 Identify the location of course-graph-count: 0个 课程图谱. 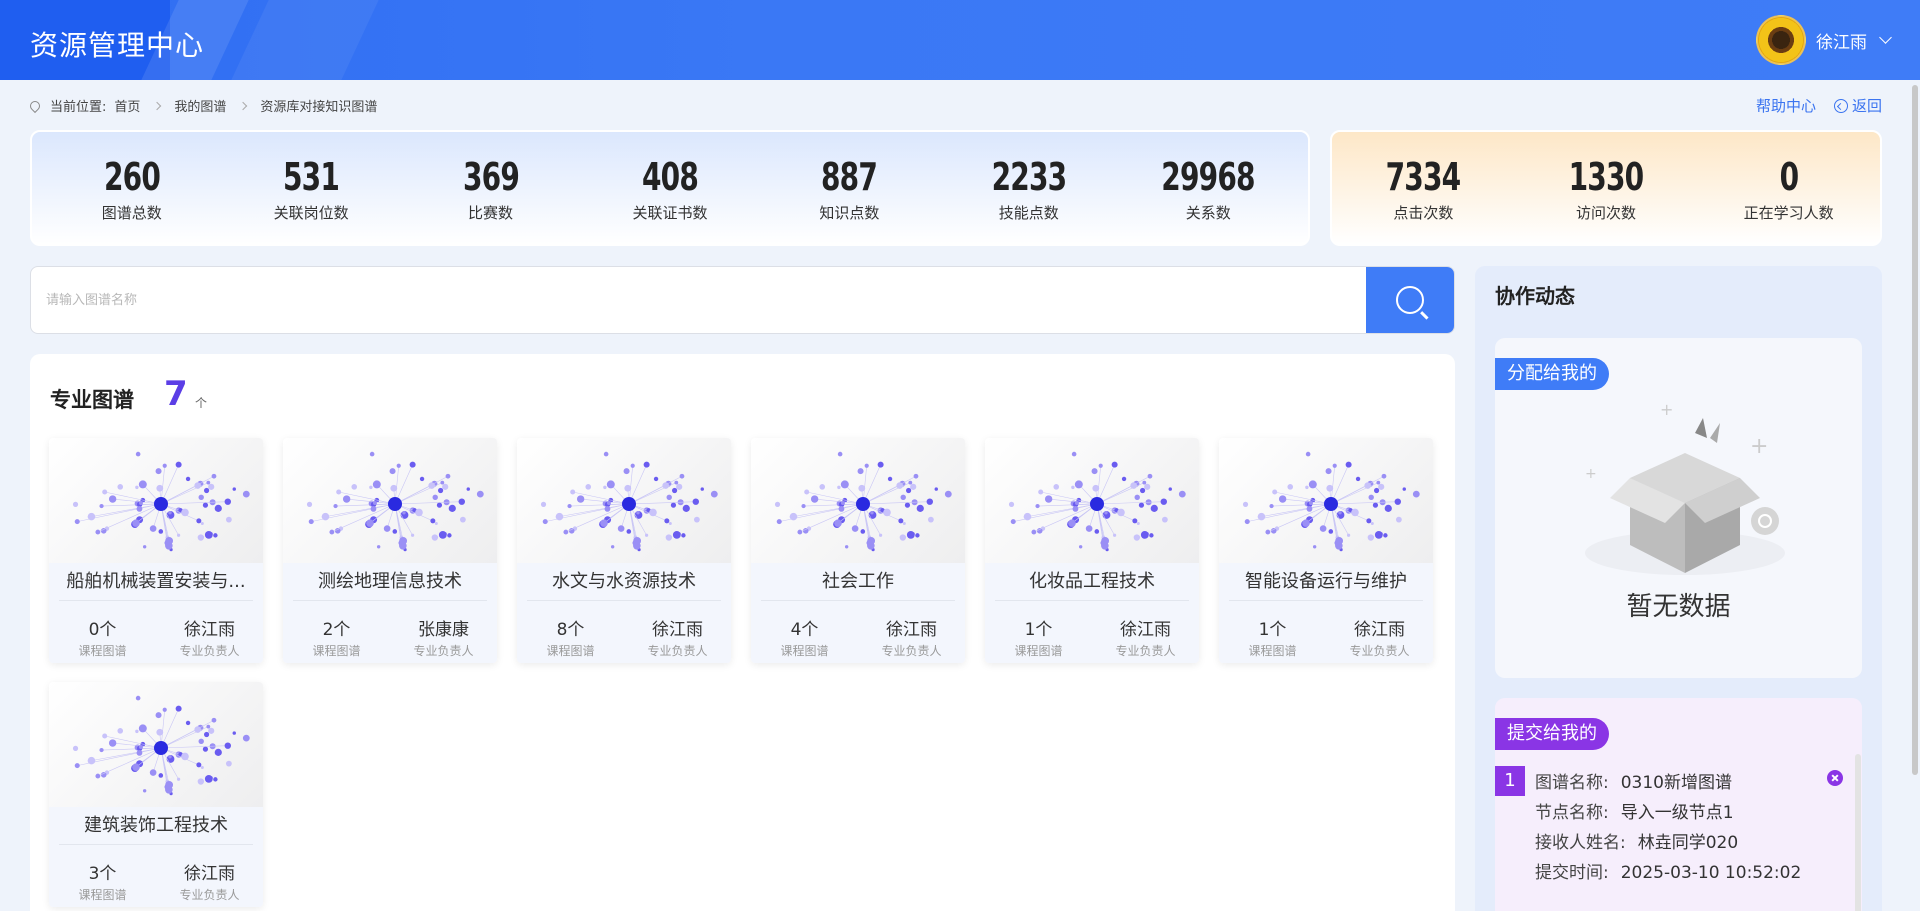
(102, 637).